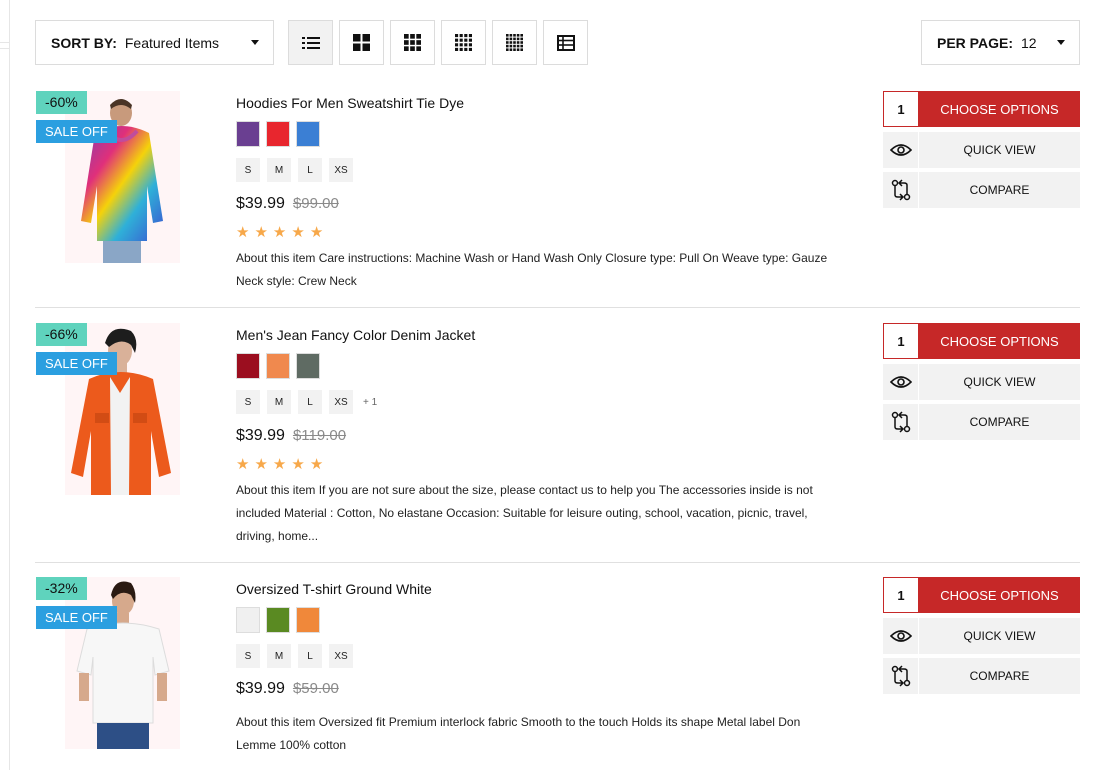 This screenshot has width=1109, height=770. Describe the element at coordinates (76, 131) in the screenshot. I see `sale-badge: SALE OFF` at that location.